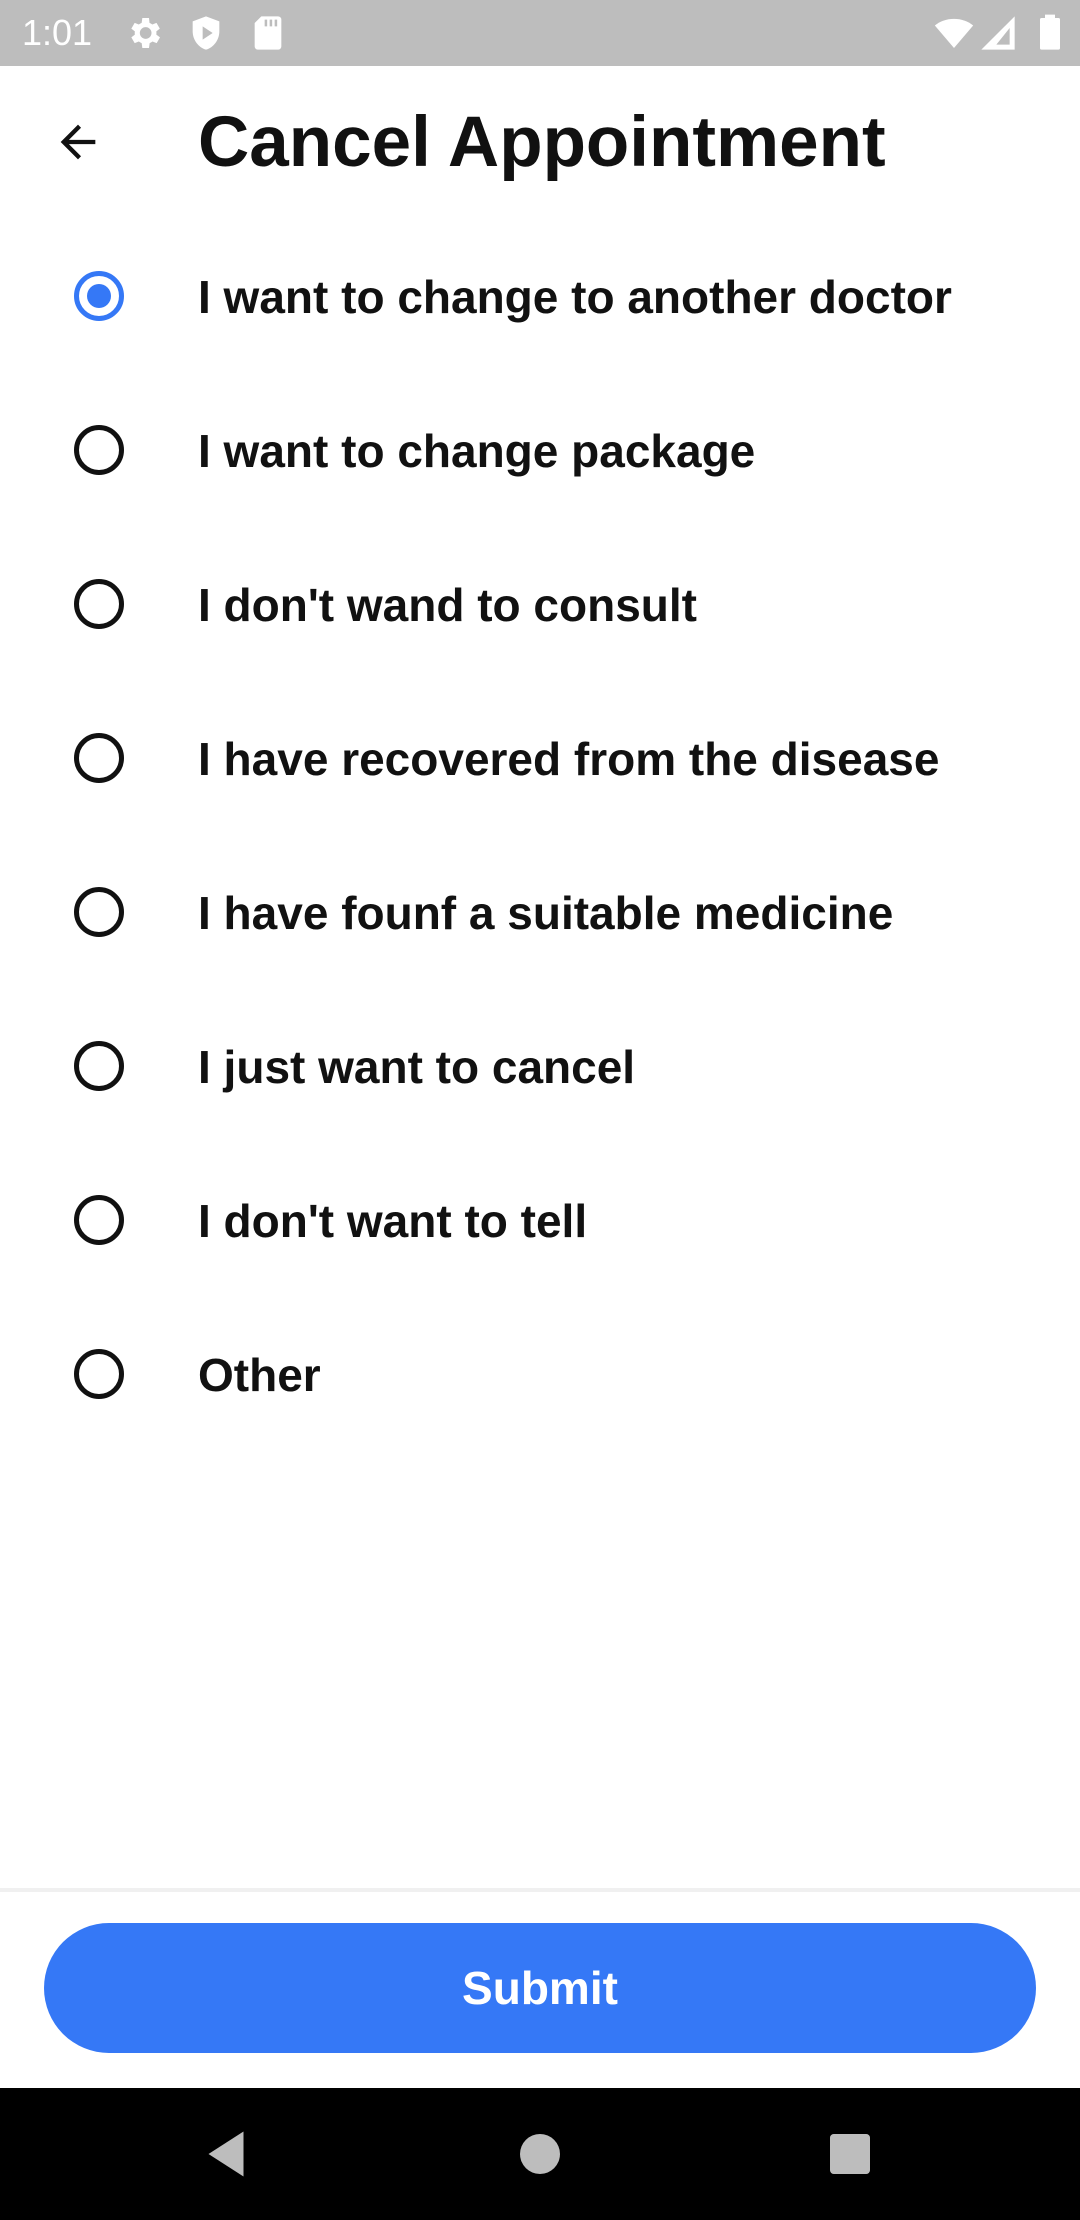 This screenshot has height=2220, width=1080. I want to click on arrow-left-icon, so click(78, 142).